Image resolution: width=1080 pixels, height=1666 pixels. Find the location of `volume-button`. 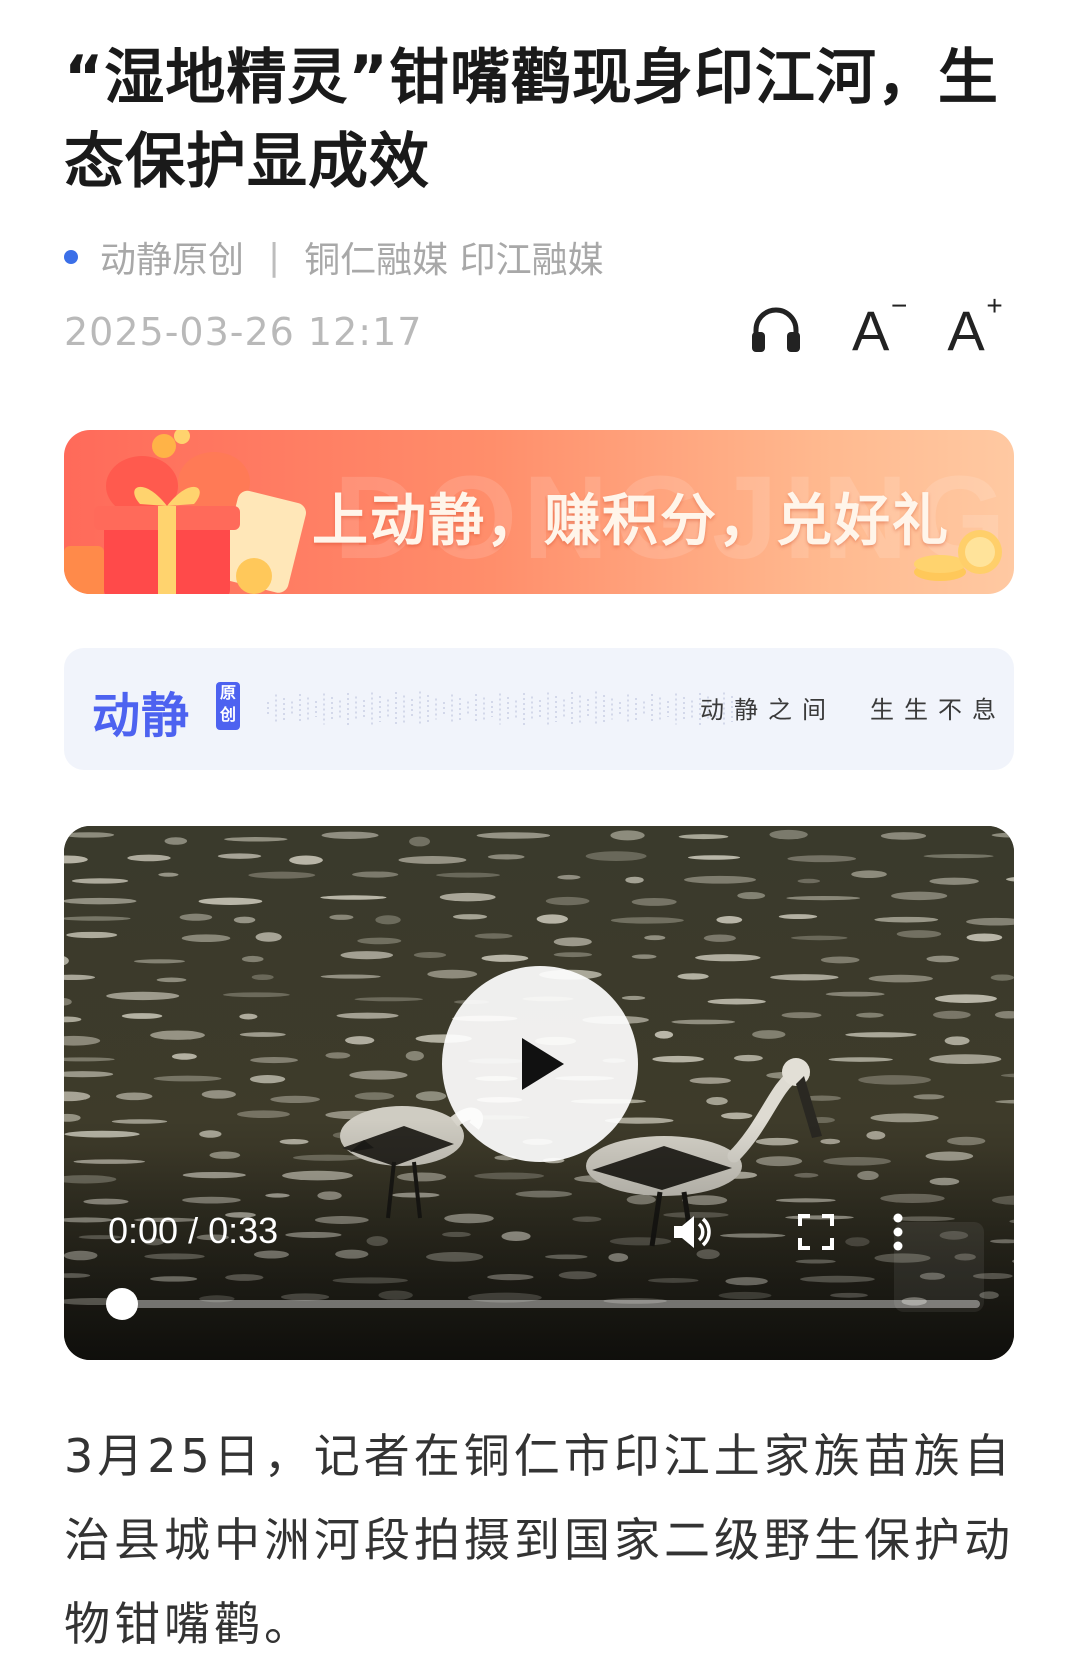

volume-button is located at coordinates (692, 1234).